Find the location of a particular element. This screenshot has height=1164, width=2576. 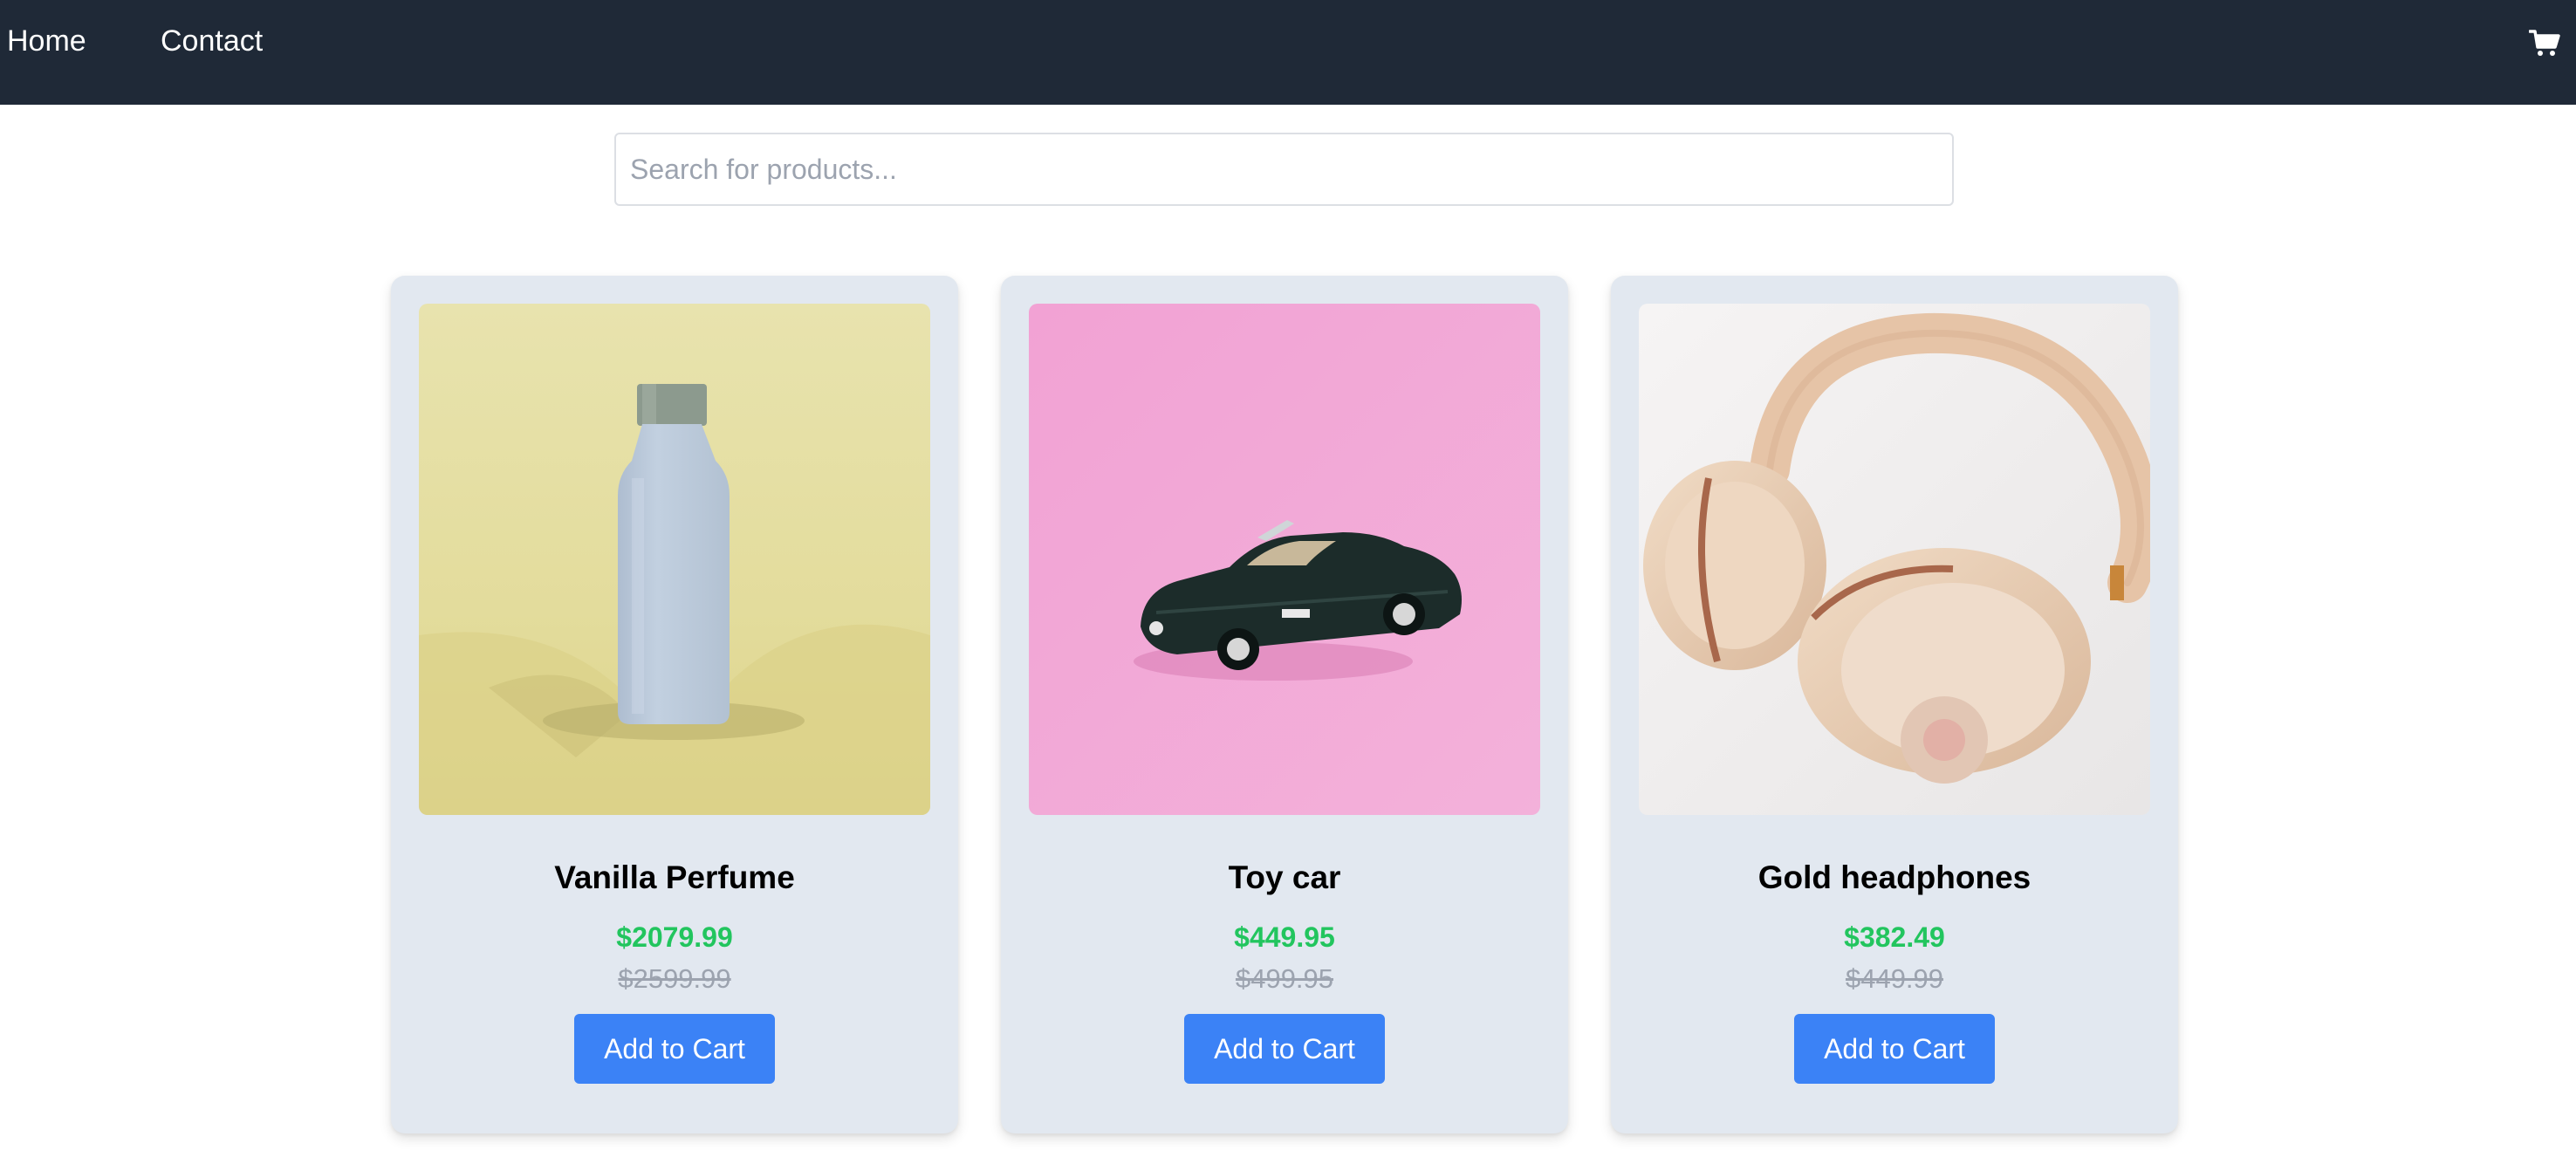

top-navbar: Home Contact is located at coordinates (1288, 52).